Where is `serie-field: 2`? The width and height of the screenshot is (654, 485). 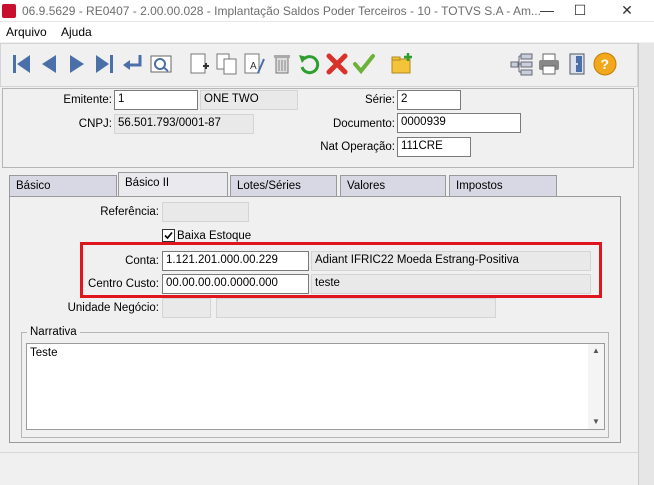
serie-field: 2 is located at coordinates (429, 100).